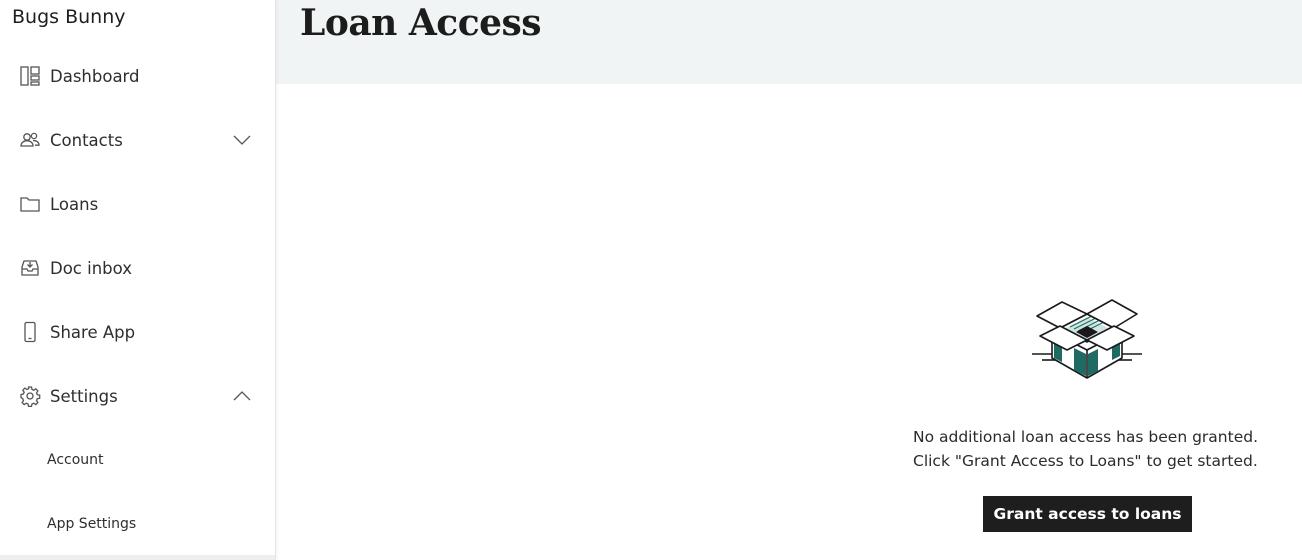  I want to click on chevron-down-icon, so click(242, 140).